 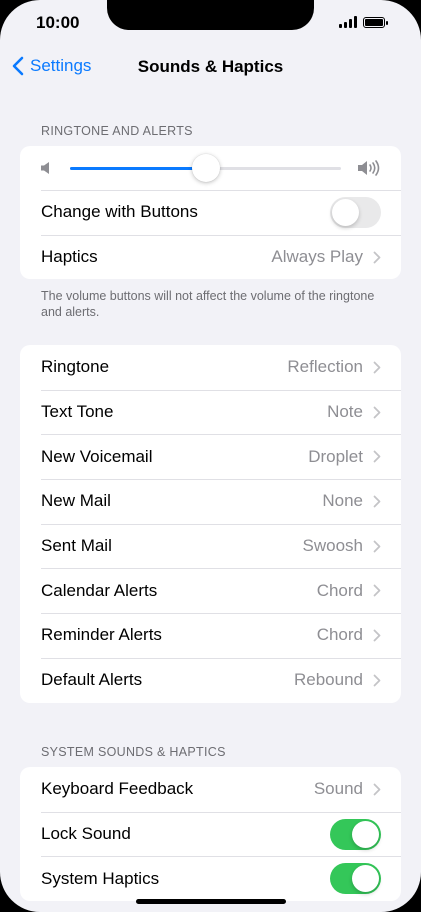 I want to click on status-time: 10:00, so click(x=58, y=22).